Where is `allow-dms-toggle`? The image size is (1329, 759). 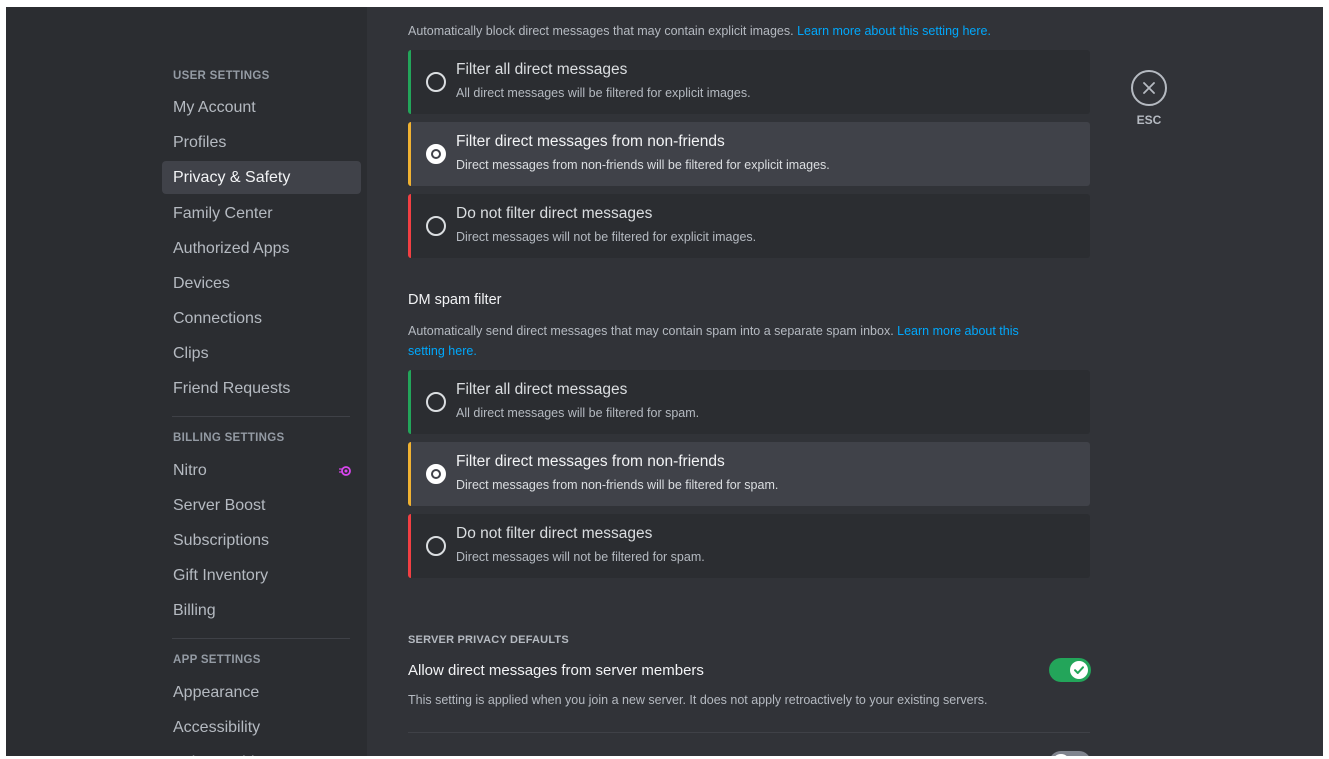 allow-dms-toggle is located at coordinates (1070, 670).